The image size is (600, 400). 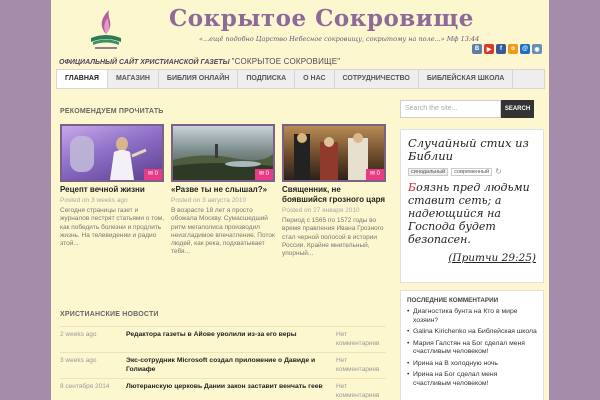 I want to click on nav-item-home: ГЛАВНАЯ, so click(x=82, y=79).